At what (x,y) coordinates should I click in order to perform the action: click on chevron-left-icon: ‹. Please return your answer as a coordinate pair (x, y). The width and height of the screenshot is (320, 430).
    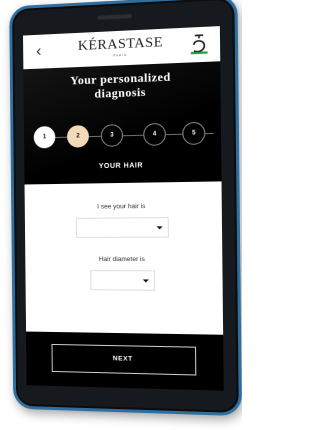
    Looking at the image, I should click on (39, 51).